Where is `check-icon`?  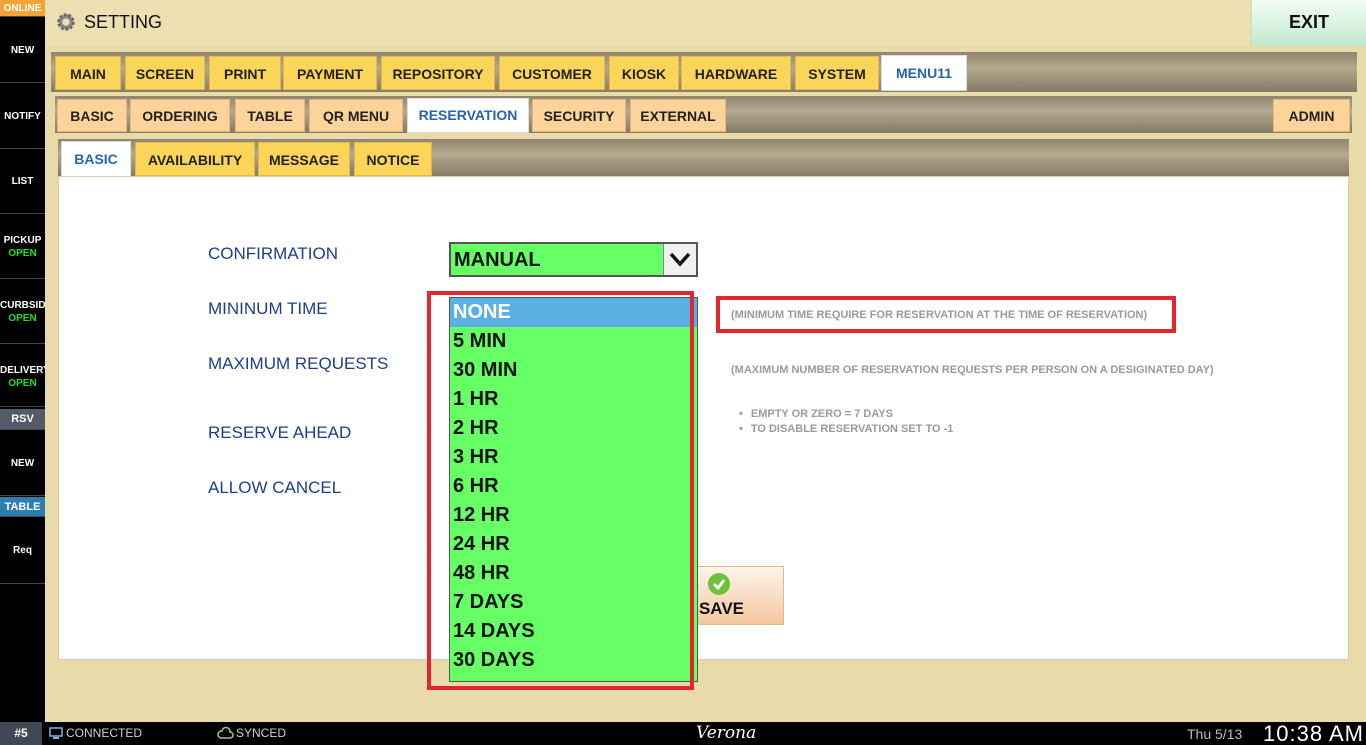
check-icon is located at coordinates (719, 584).